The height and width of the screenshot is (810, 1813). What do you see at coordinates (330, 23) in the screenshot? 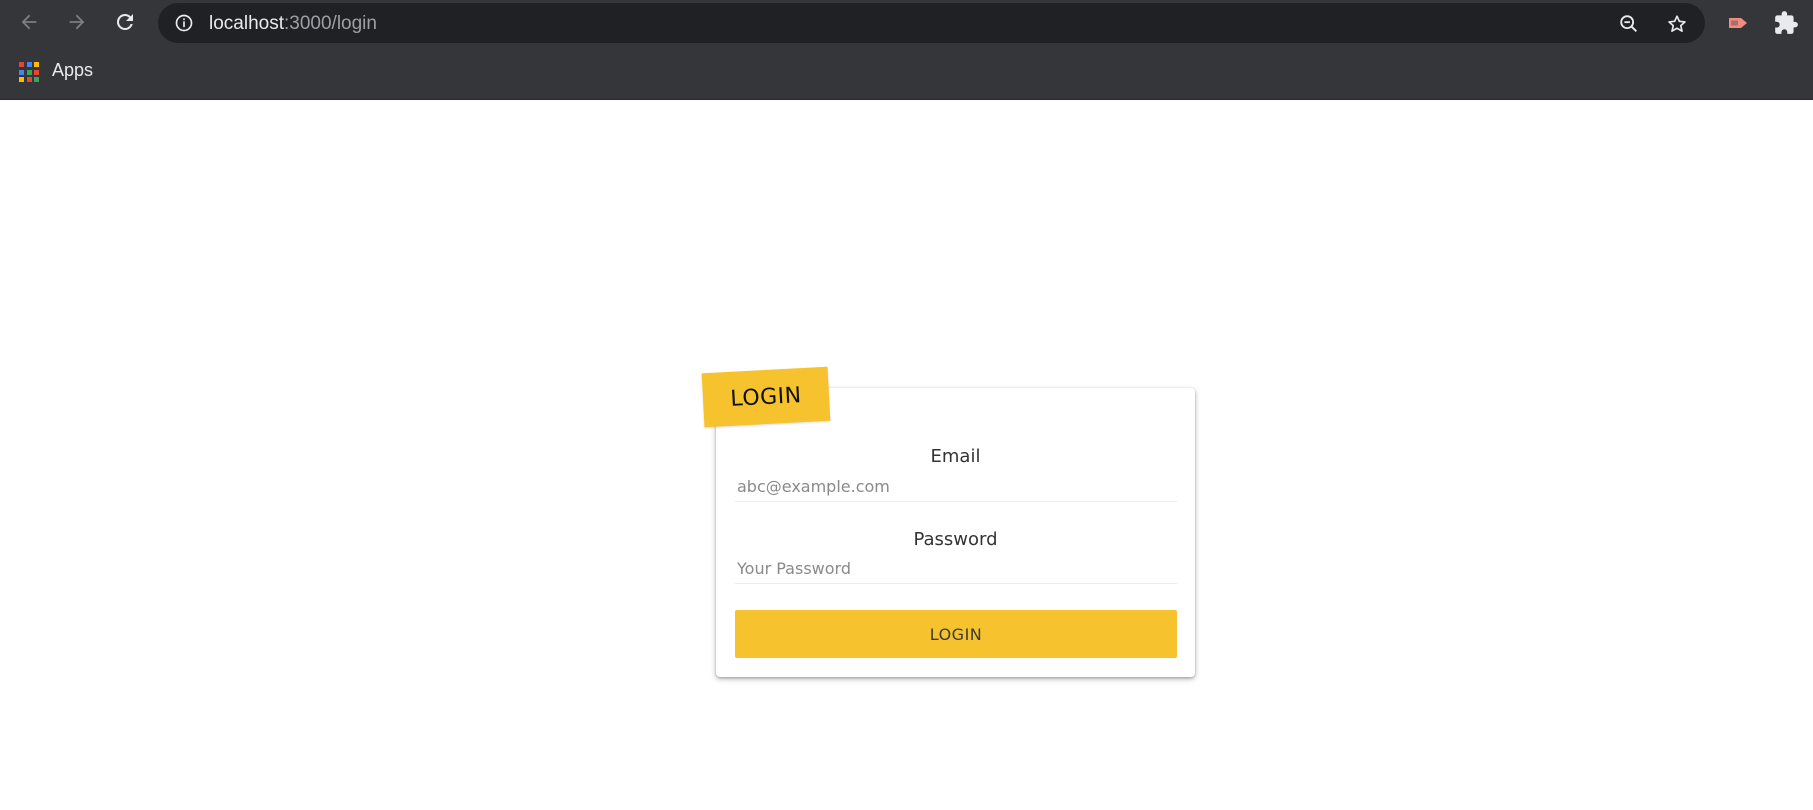
I see `url-path: :3000/login` at bounding box center [330, 23].